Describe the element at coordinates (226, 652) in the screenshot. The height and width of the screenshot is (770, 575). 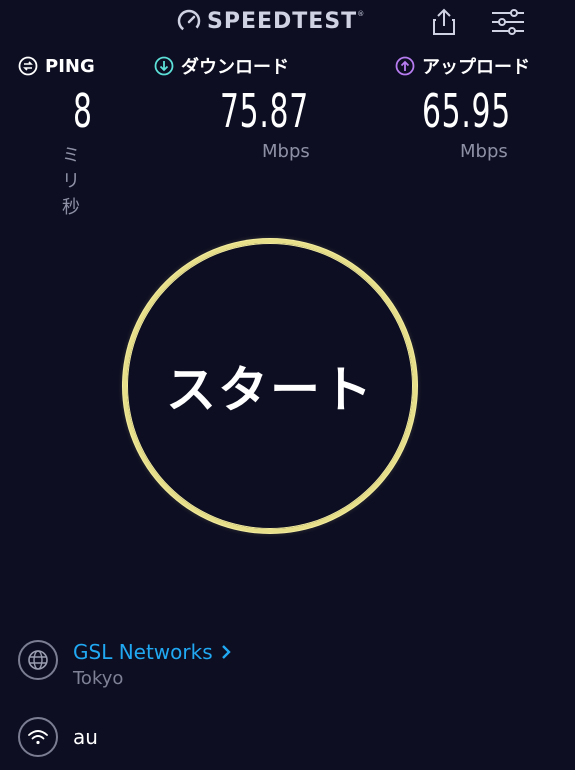
I see `chevron-right-icon` at that location.